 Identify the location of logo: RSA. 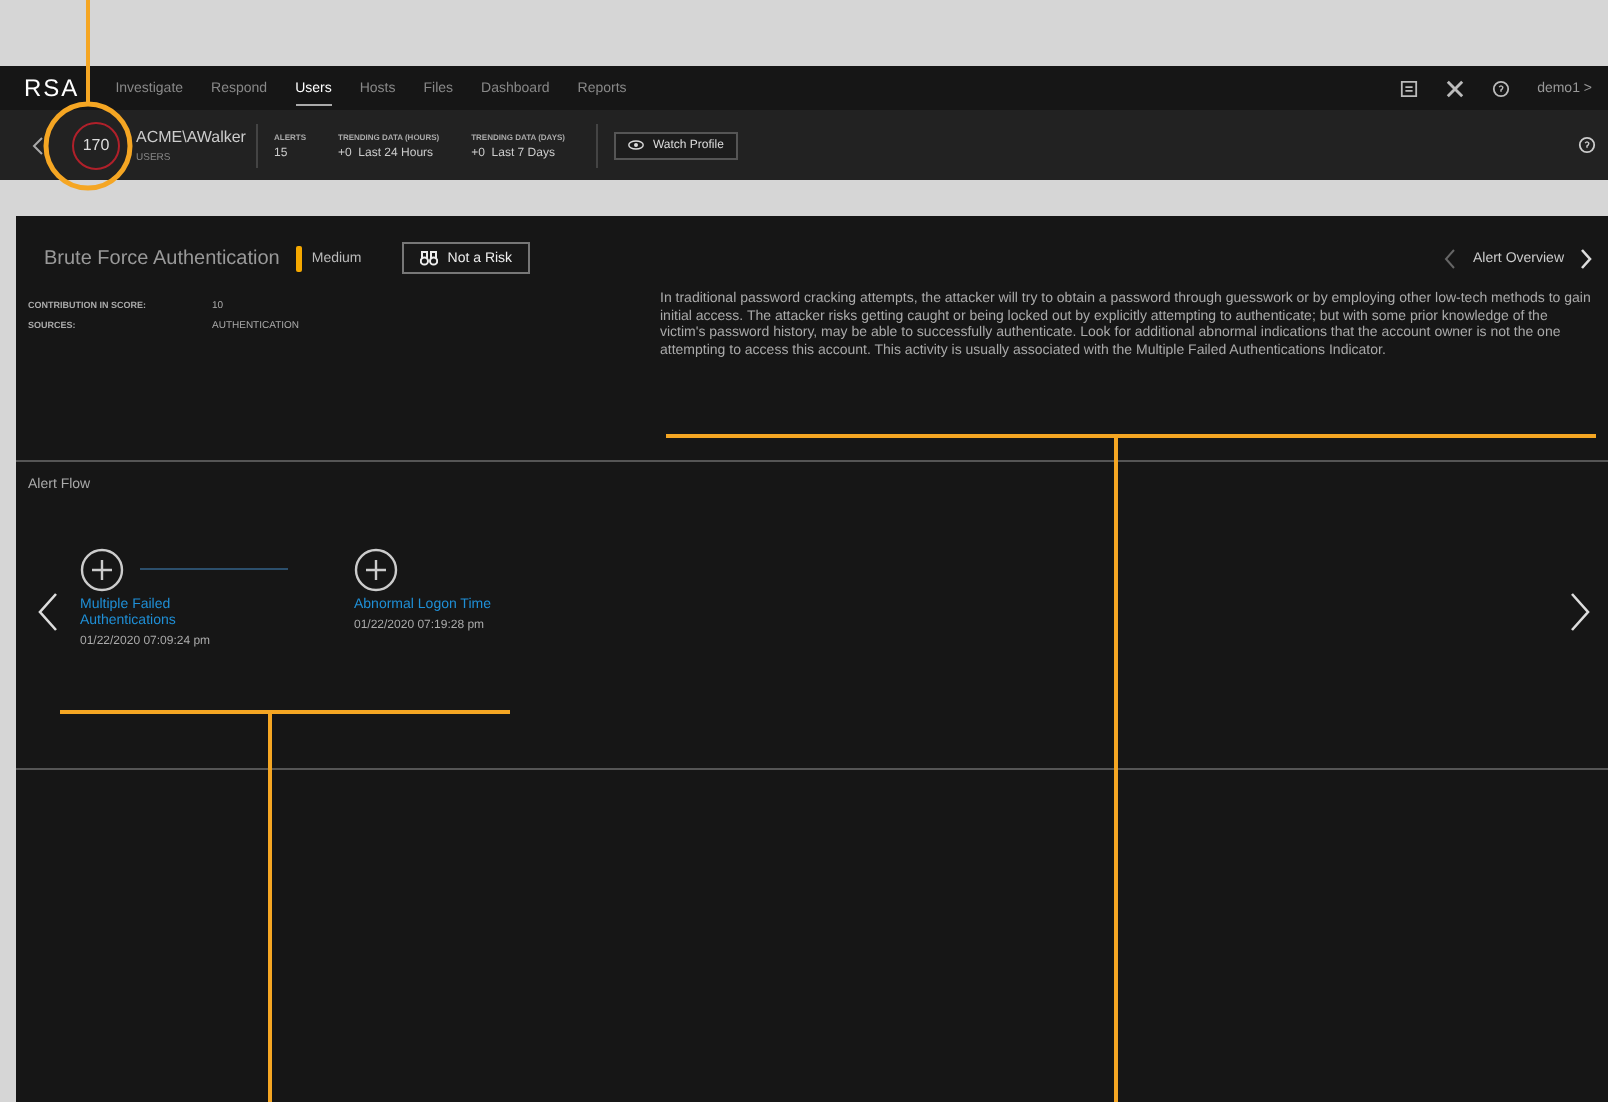
(52, 88).